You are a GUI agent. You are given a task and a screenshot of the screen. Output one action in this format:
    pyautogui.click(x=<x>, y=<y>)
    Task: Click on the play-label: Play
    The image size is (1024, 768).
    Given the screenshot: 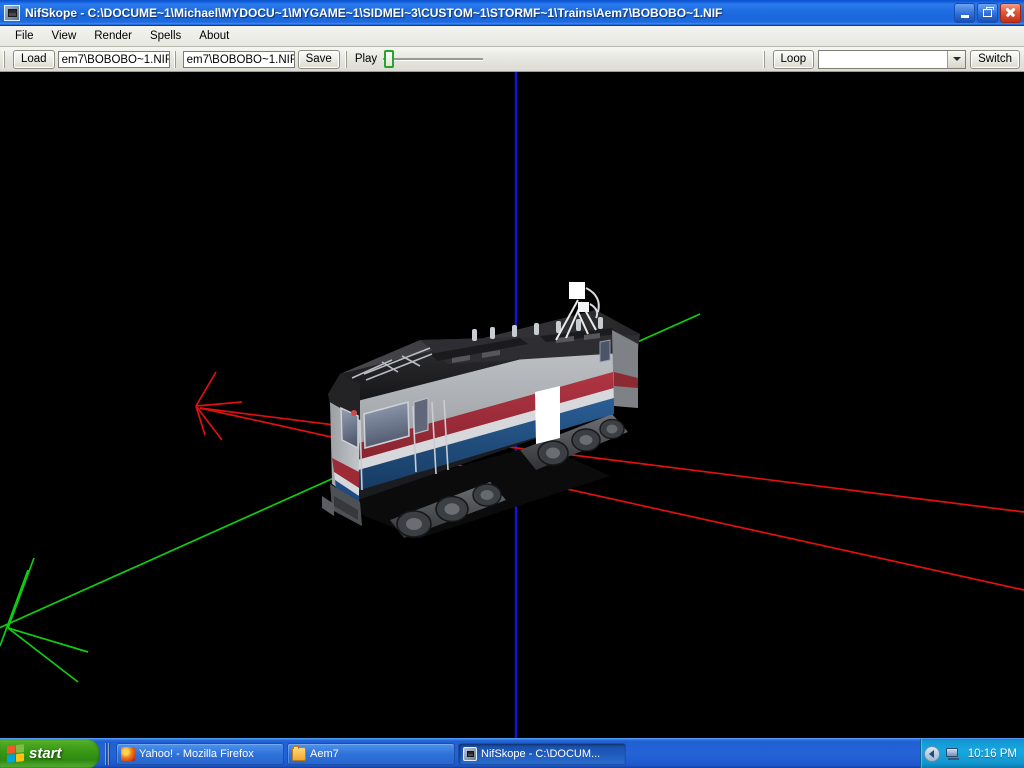 What is the action you would take?
    pyautogui.click(x=366, y=59)
    